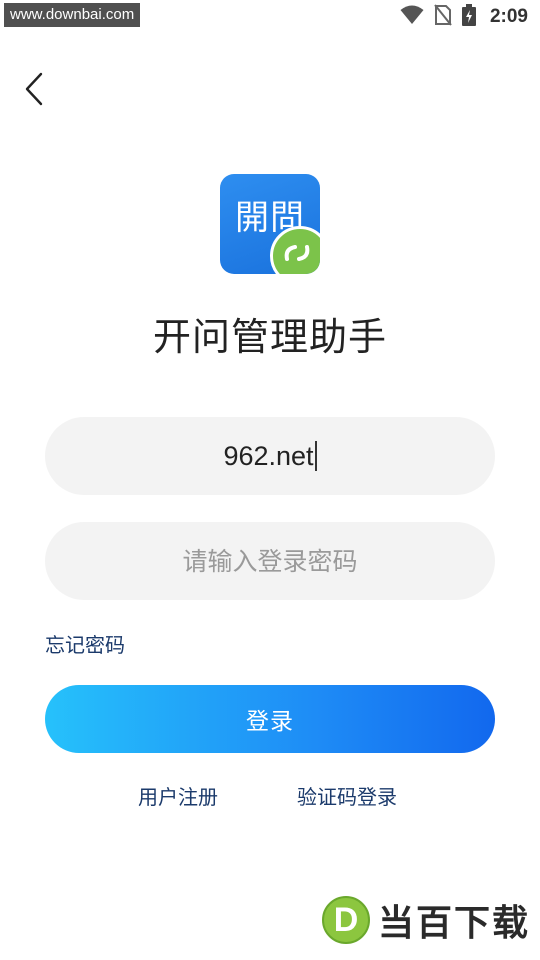 The width and height of the screenshot is (540, 960). I want to click on watermark-text: 当百下载, so click(453, 923).